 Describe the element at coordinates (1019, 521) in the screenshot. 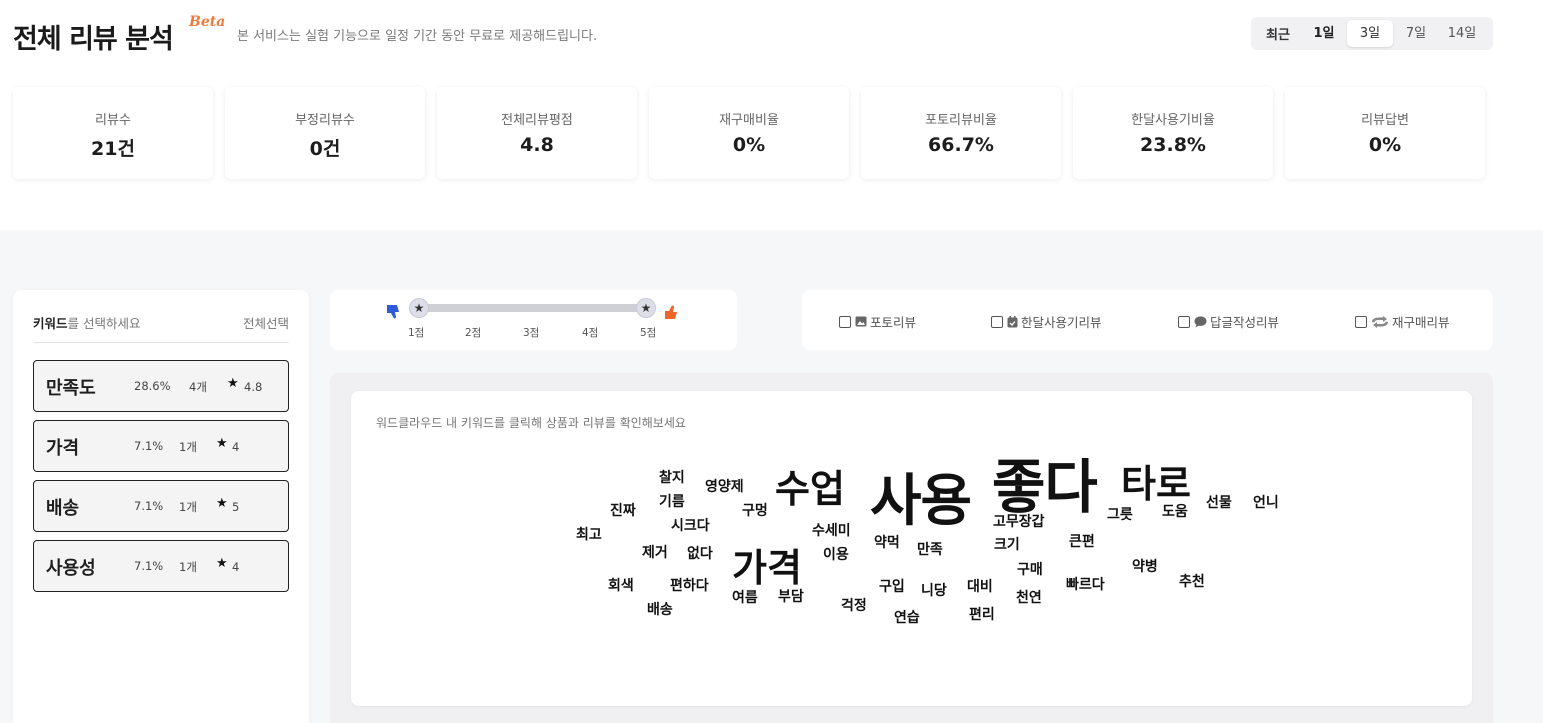

I see `cloud-word: 고무장갑` at that location.